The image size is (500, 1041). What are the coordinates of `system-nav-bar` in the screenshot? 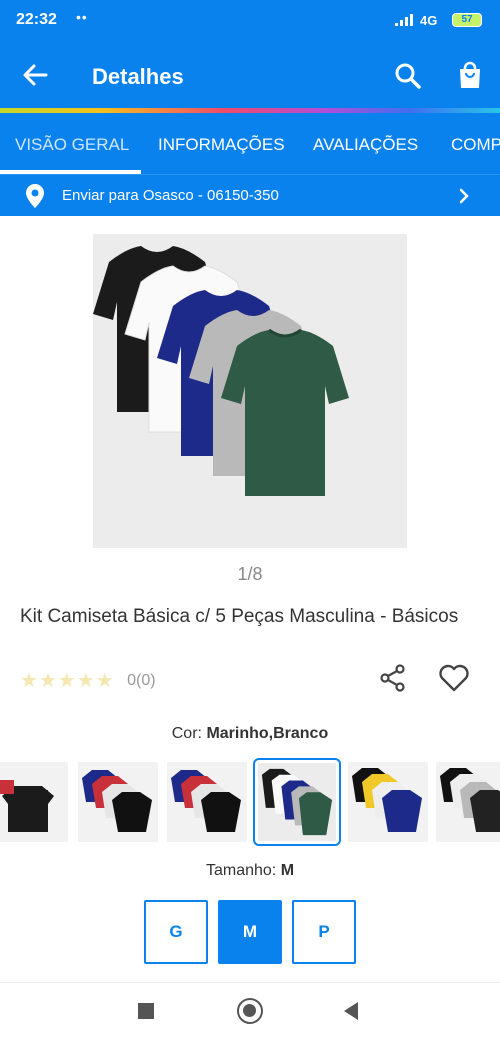 It's located at (250, 1011).